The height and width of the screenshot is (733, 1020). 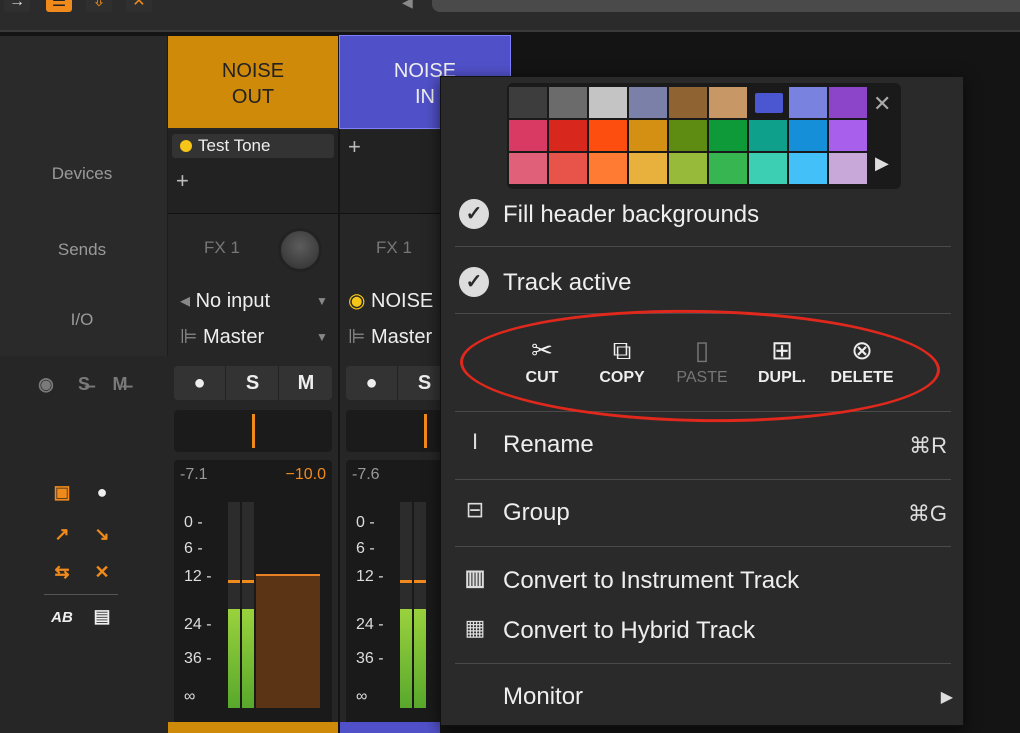 I want to click on track-active-item: Track active, so click(x=567, y=283).